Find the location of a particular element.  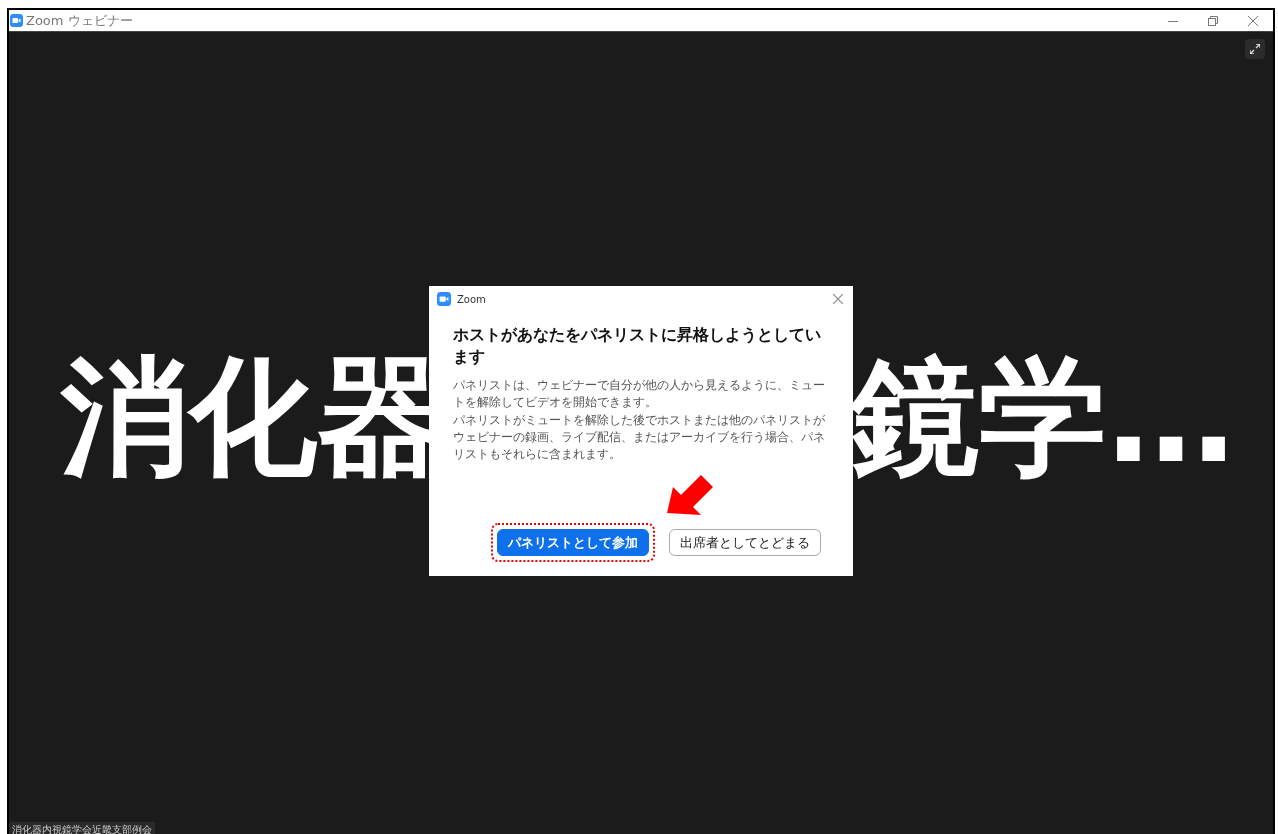

restore-icon is located at coordinates (1213, 20).